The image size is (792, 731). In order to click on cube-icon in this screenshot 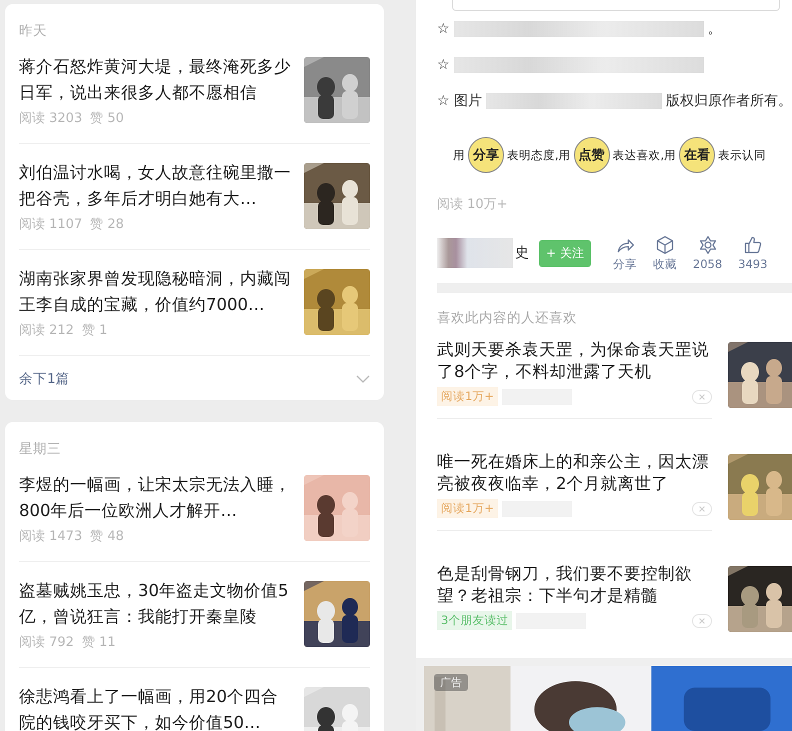, I will do `click(664, 244)`.